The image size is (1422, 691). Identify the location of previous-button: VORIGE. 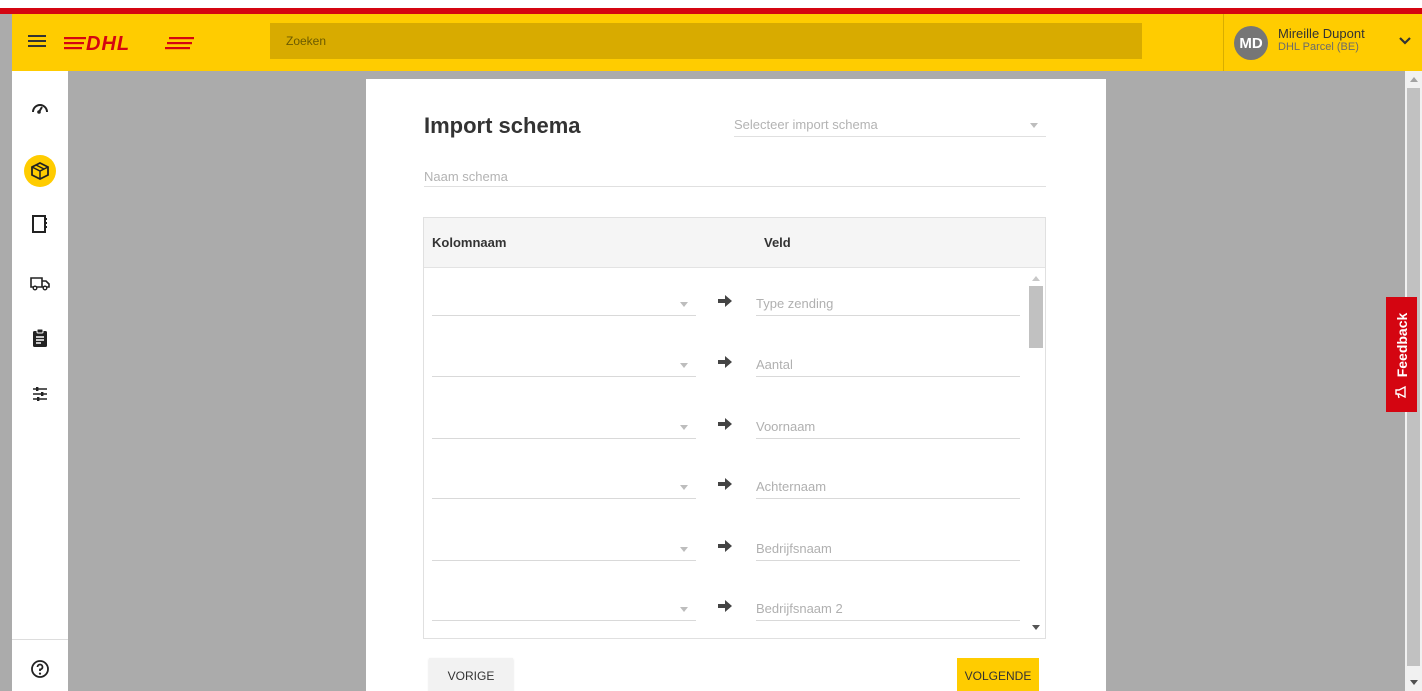
(471, 674).